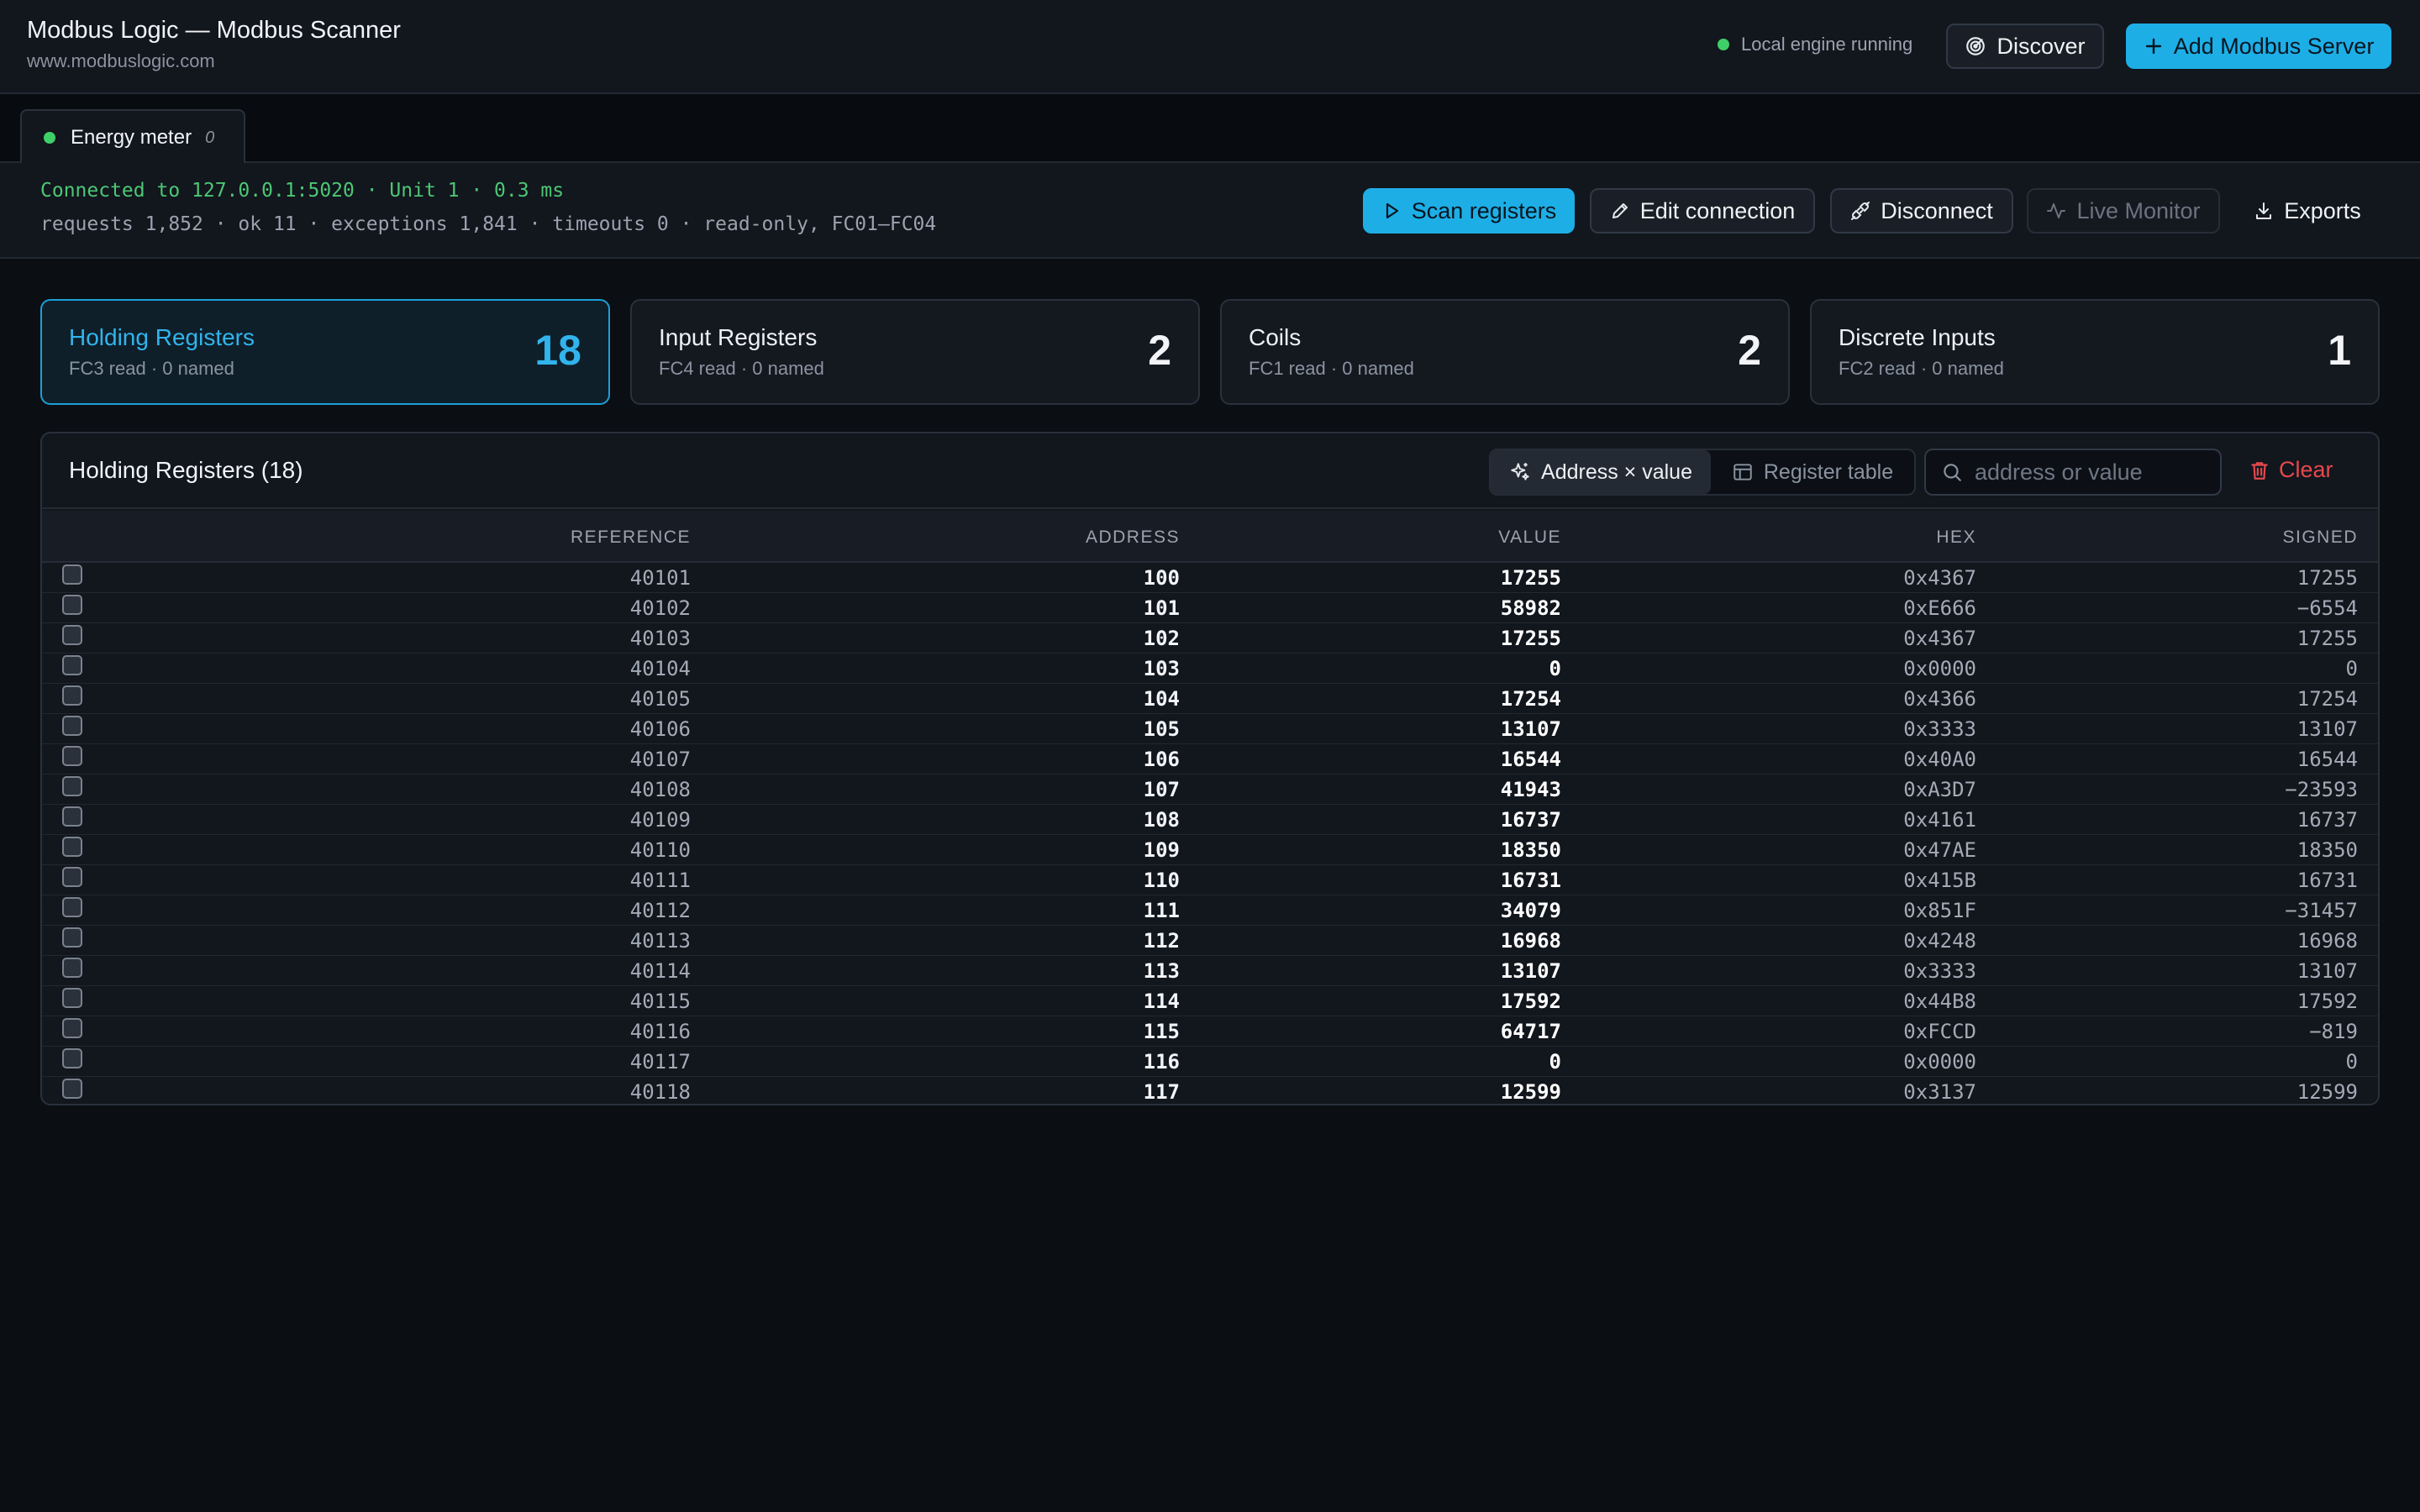 This screenshot has width=2420, height=1512. What do you see at coordinates (1530, 1031) in the screenshot?
I see `cell-value: 64717` at bounding box center [1530, 1031].